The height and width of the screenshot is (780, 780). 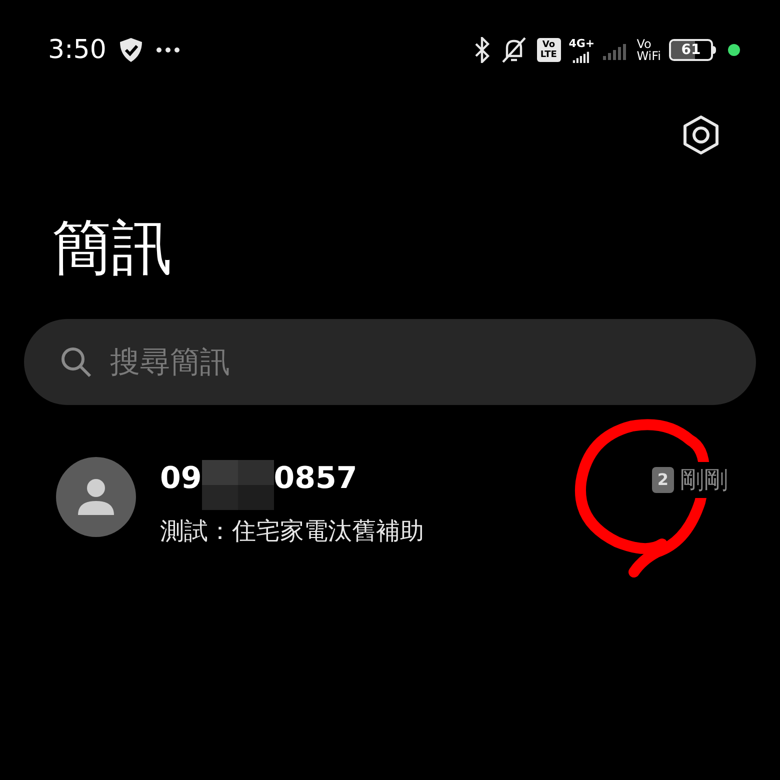 I want to click on sim-badge: 2, so click(x=663, y=480).